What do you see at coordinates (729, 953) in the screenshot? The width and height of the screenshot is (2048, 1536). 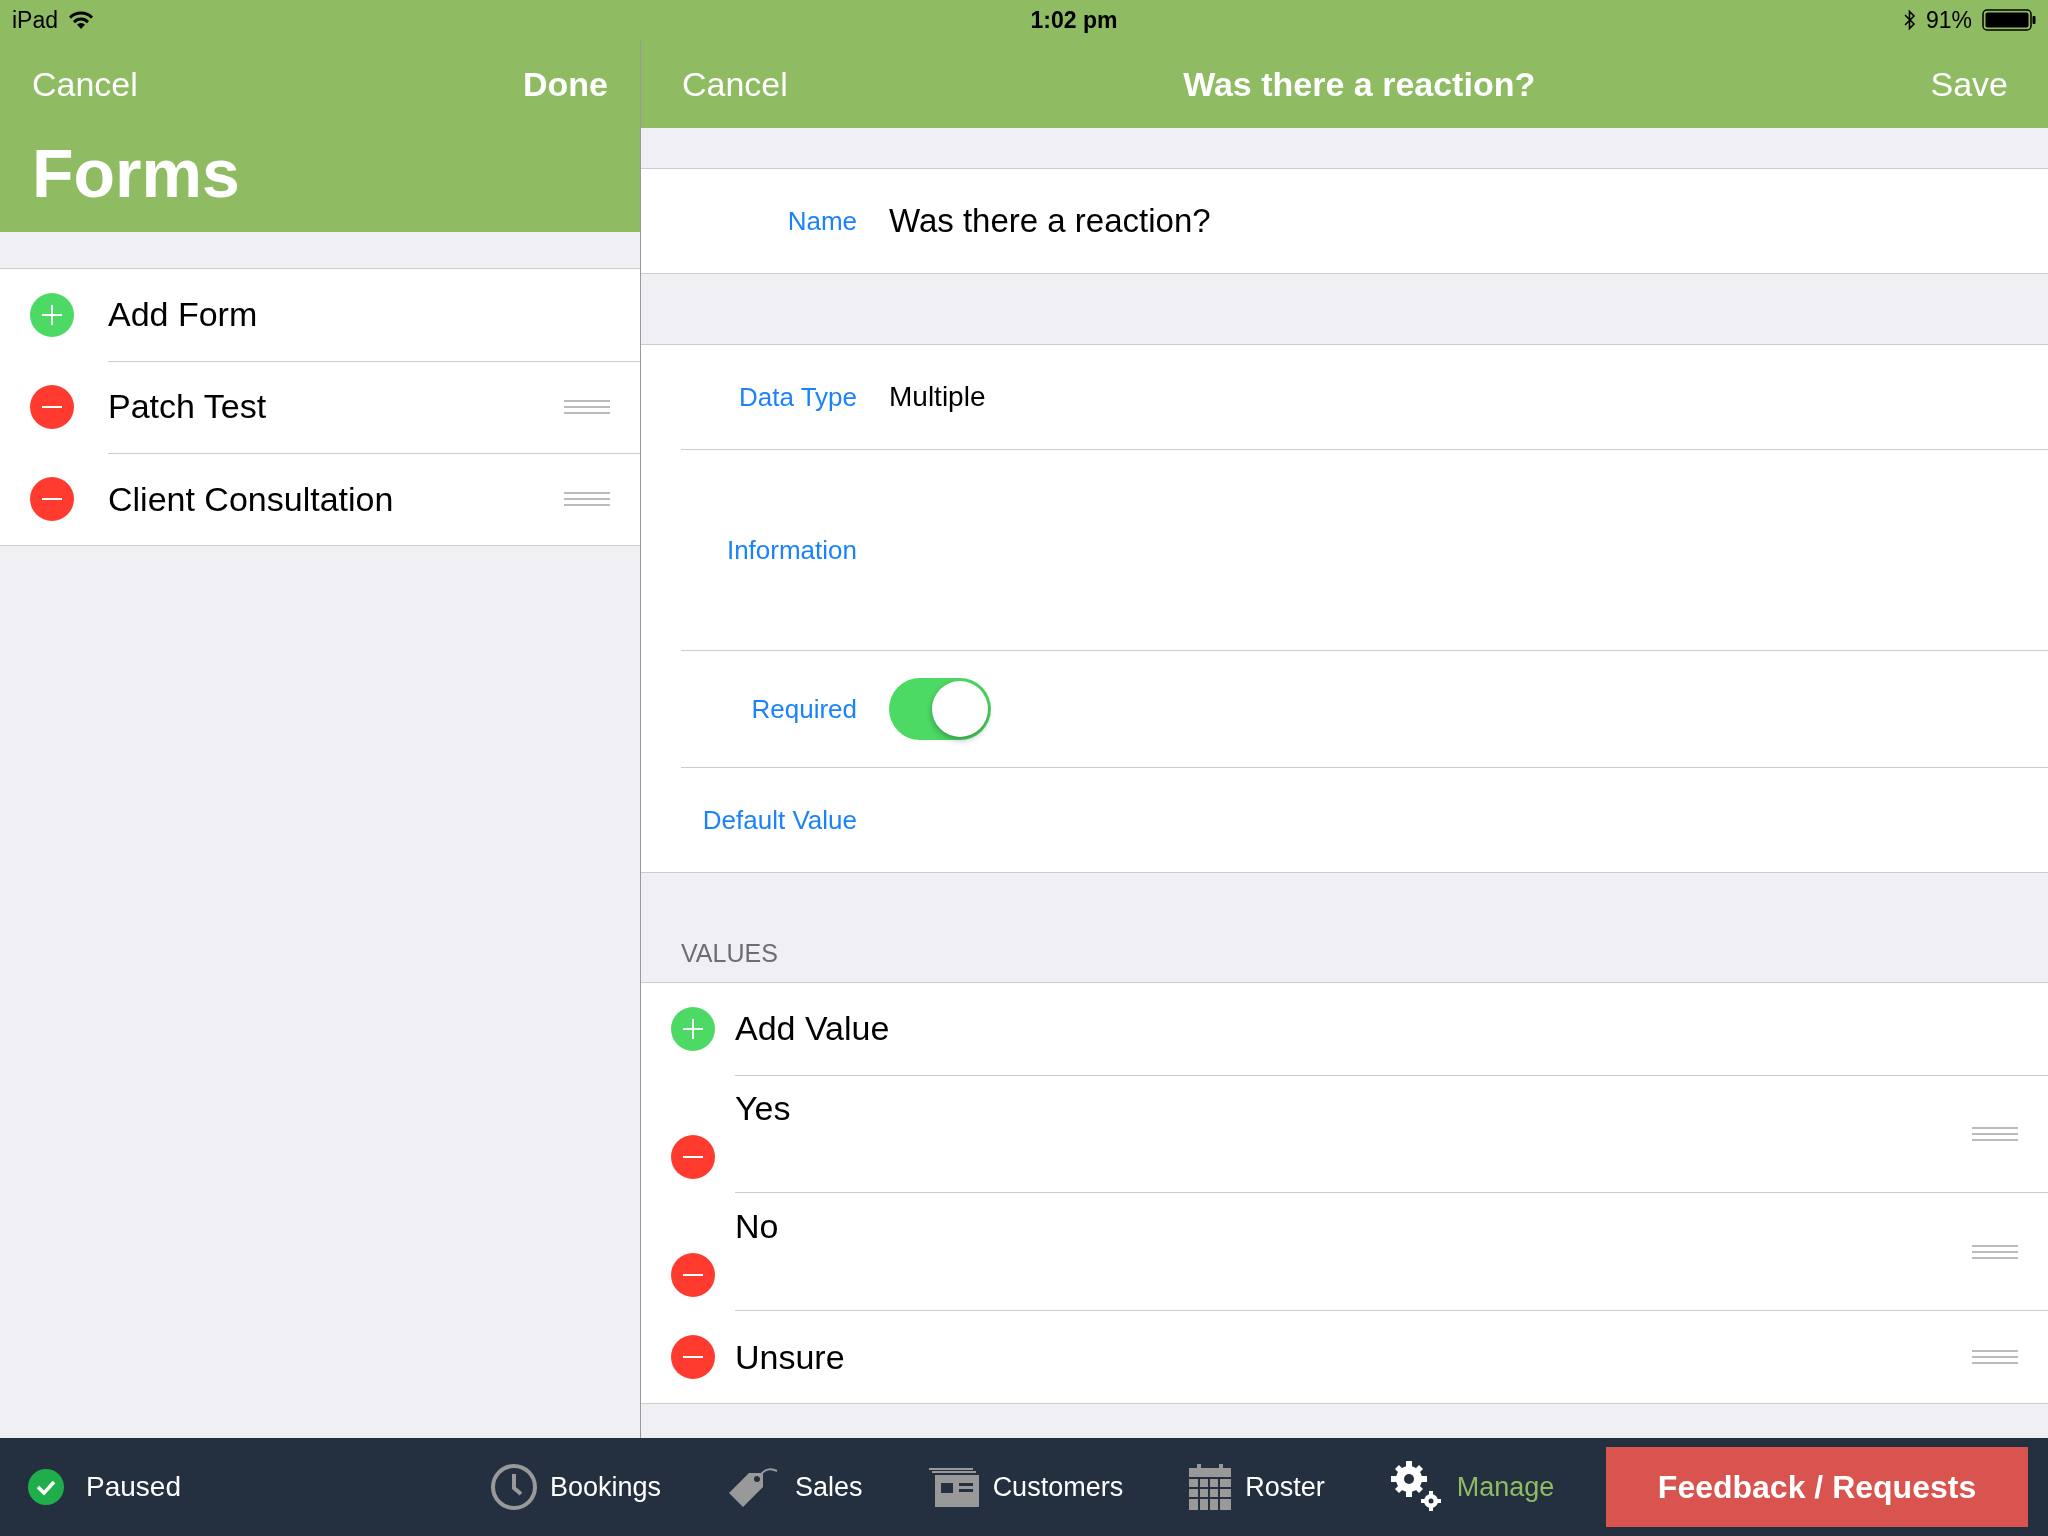 I see `section-header: VALUES` at bounding box center [729, 953].